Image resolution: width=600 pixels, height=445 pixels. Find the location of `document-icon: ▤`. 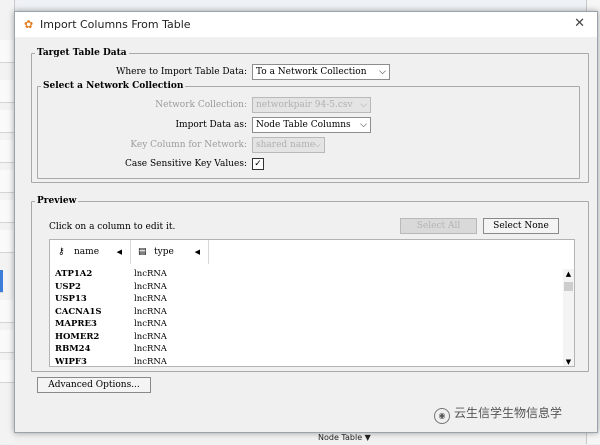

document-icon: ▤ is located at coordinates (142, 252).